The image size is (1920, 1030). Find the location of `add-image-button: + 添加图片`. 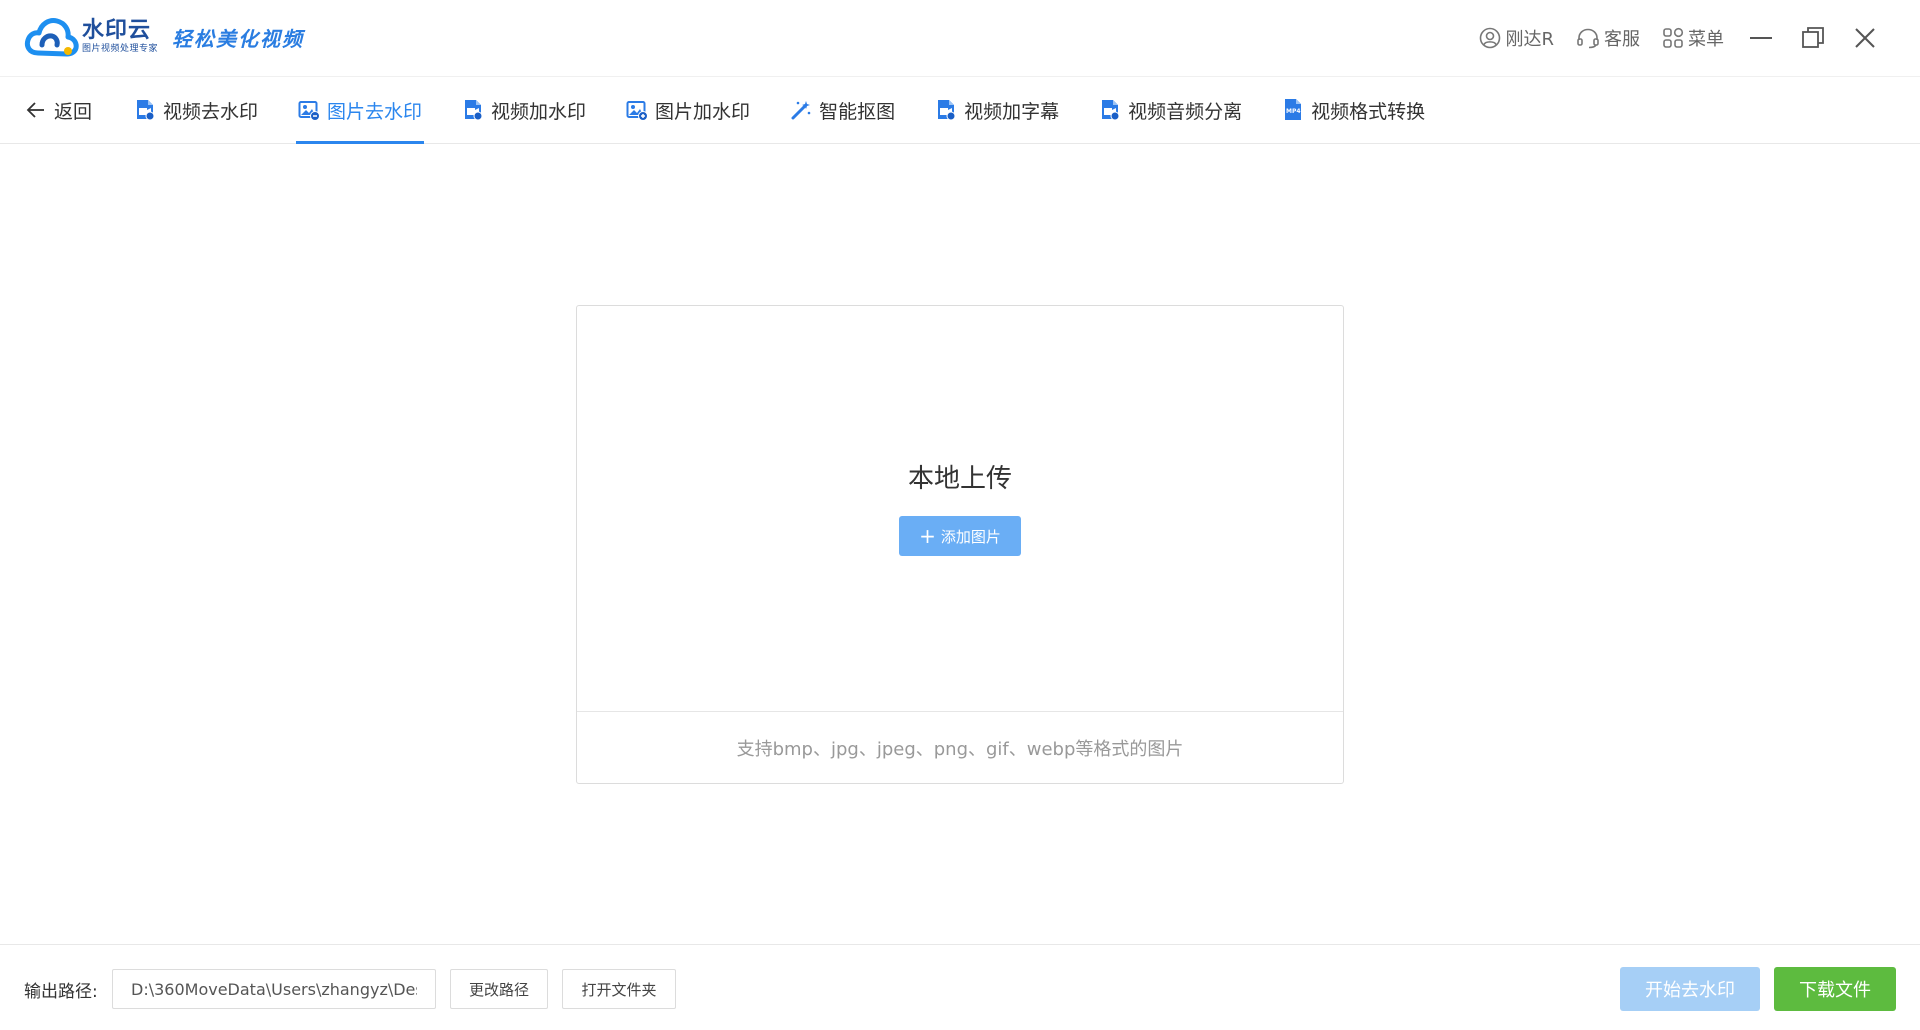

add-image-button: + 添加图片 is located at coordinates (960, 536).